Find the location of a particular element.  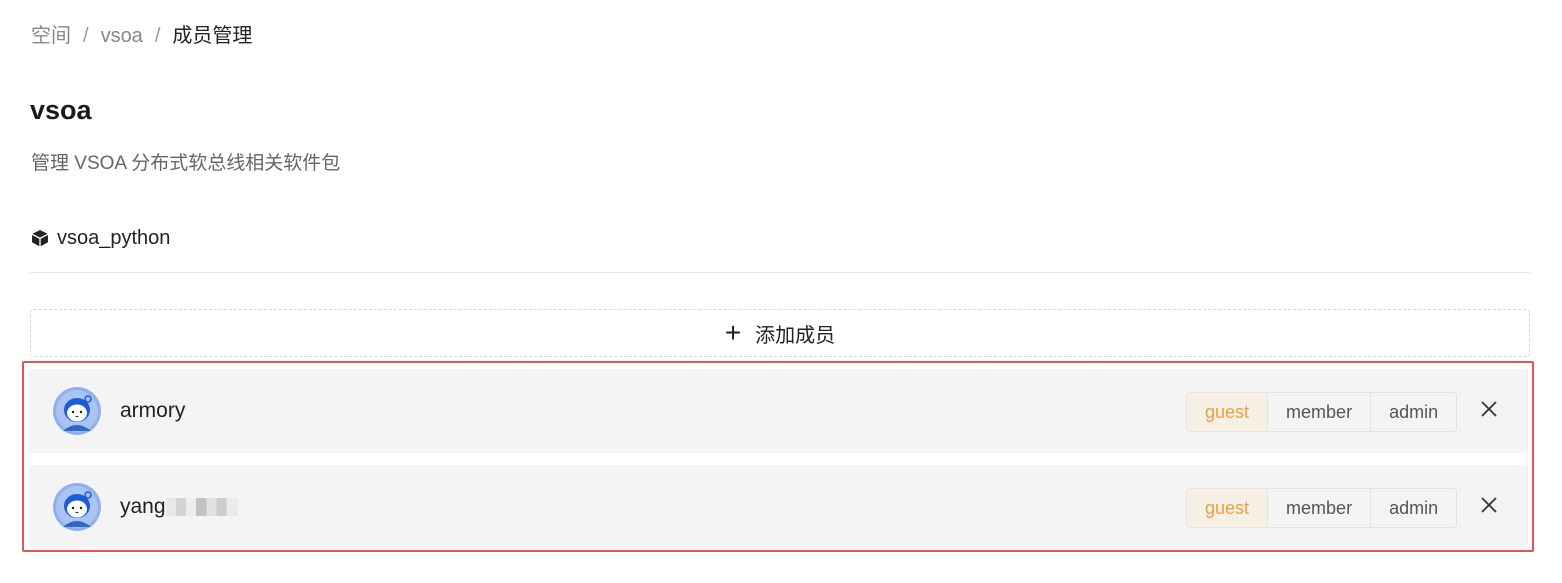

space-description: 管理 VSOA 分布式软总线相关软件包 is located at coordinates (186, 163).